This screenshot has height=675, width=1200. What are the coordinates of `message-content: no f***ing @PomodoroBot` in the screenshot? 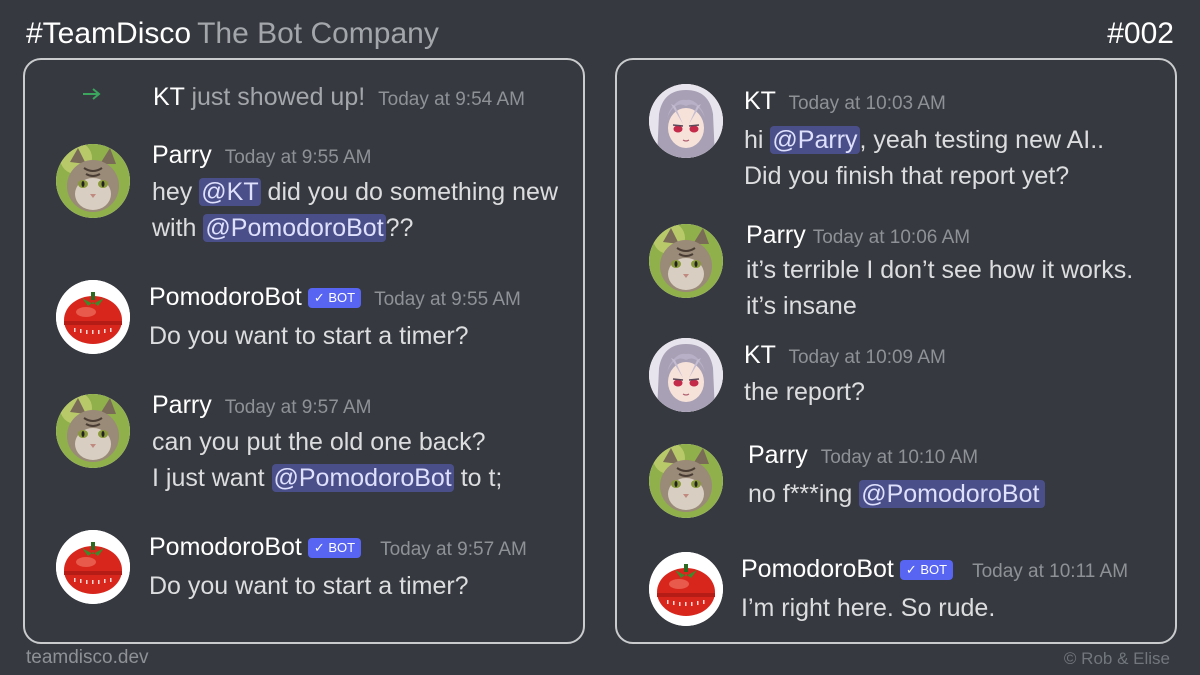 It's located at (897, 494).